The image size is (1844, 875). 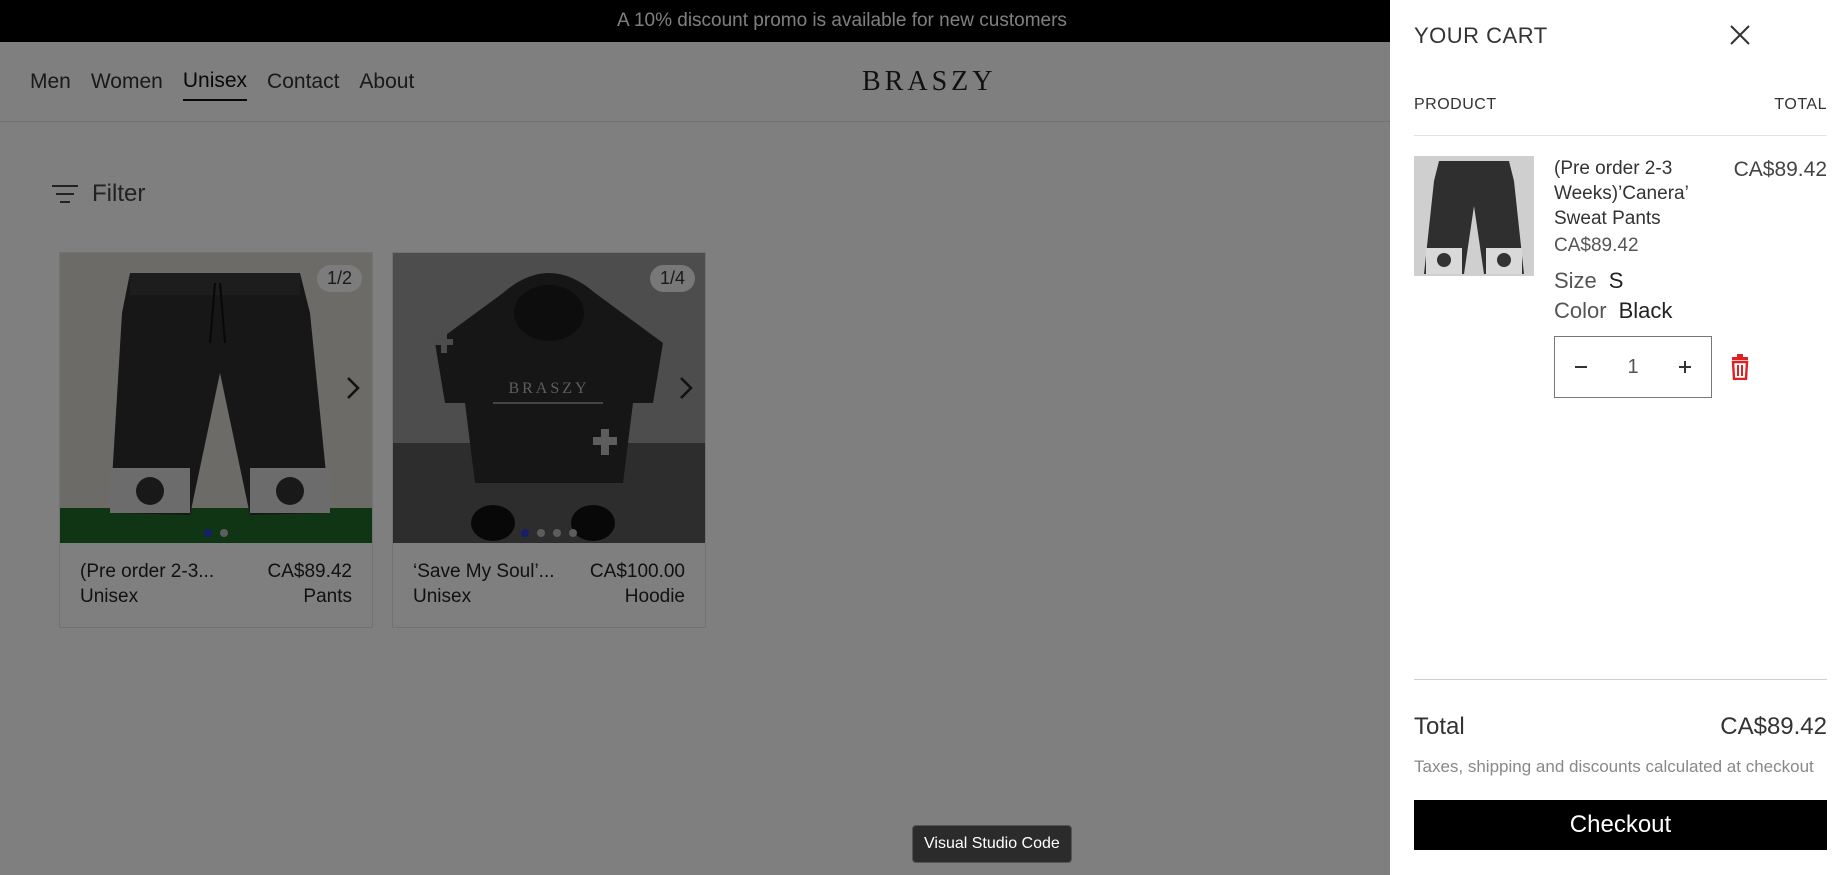 I want to click on cart-item-unit-price: CA$89.42, so click(x=1596, y=245).